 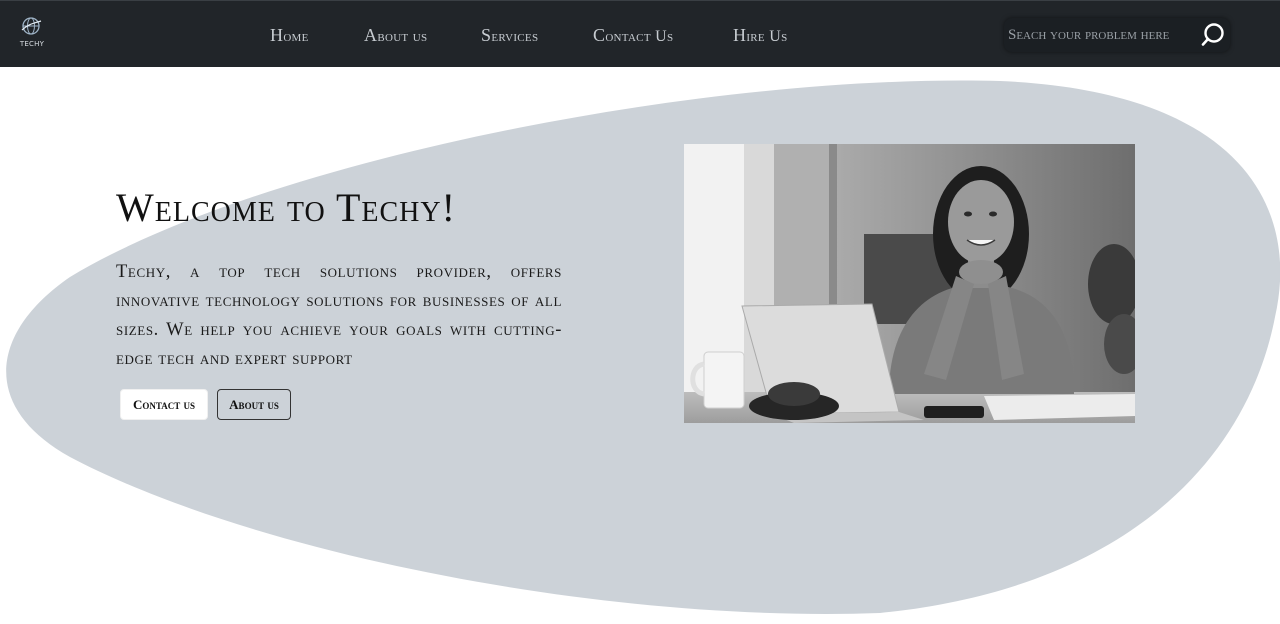 I want to click on hero-title: Welcome to Techy!, so click(x=286, y=207).